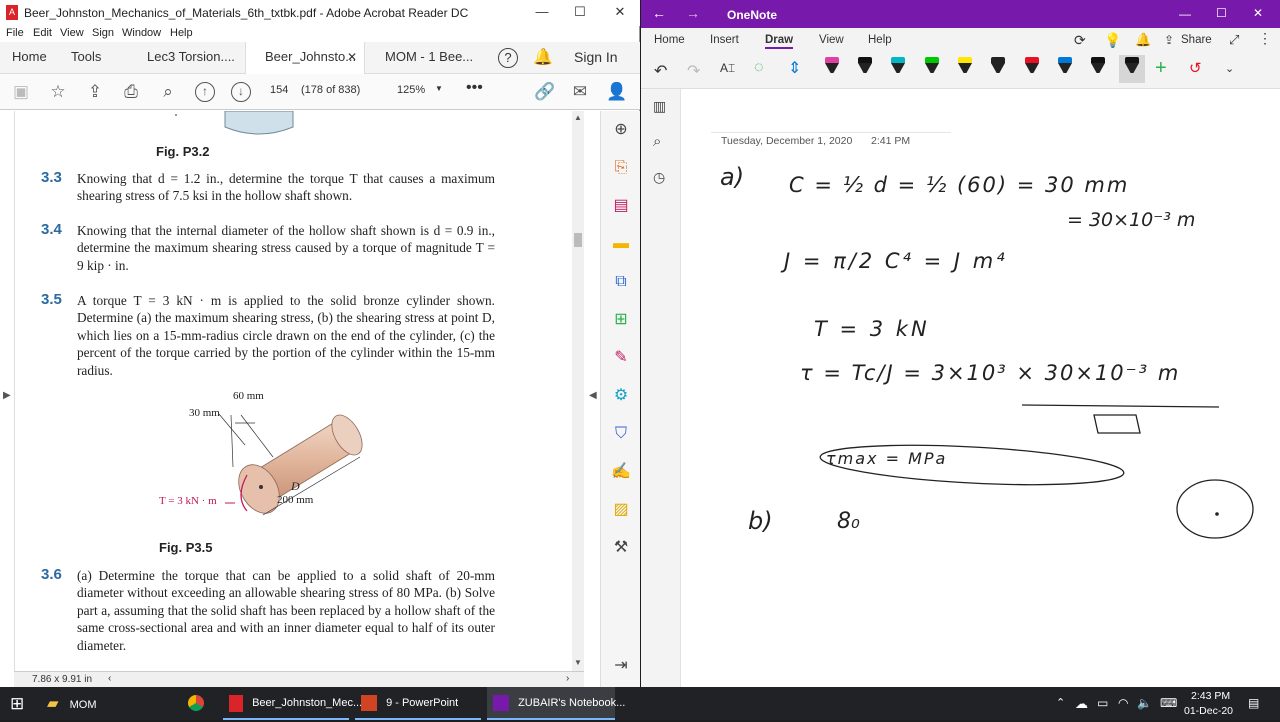 This screenshot has width=1280, height=722. What do you see at coordinates (1161, 68) in the screenshot?
I see `add-pen-icon: +` at bounding box center [1161, 68].